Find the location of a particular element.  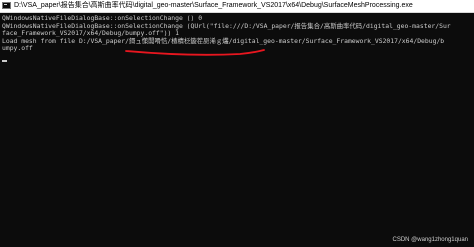

console-line: umpy.off is located at coordinates (17, 48).